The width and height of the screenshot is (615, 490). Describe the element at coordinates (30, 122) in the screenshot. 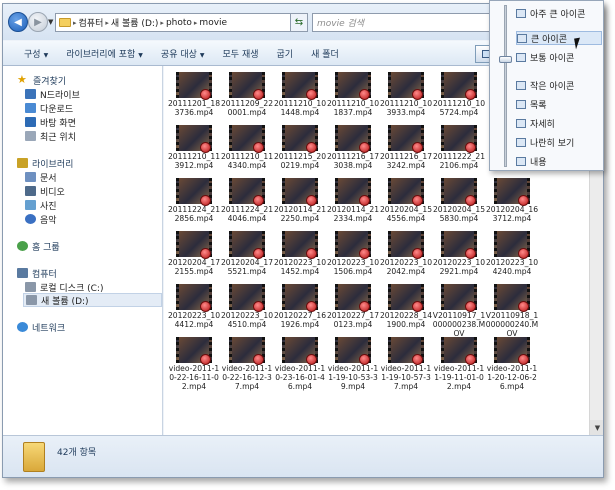

I see `desktop-icon` at that location.